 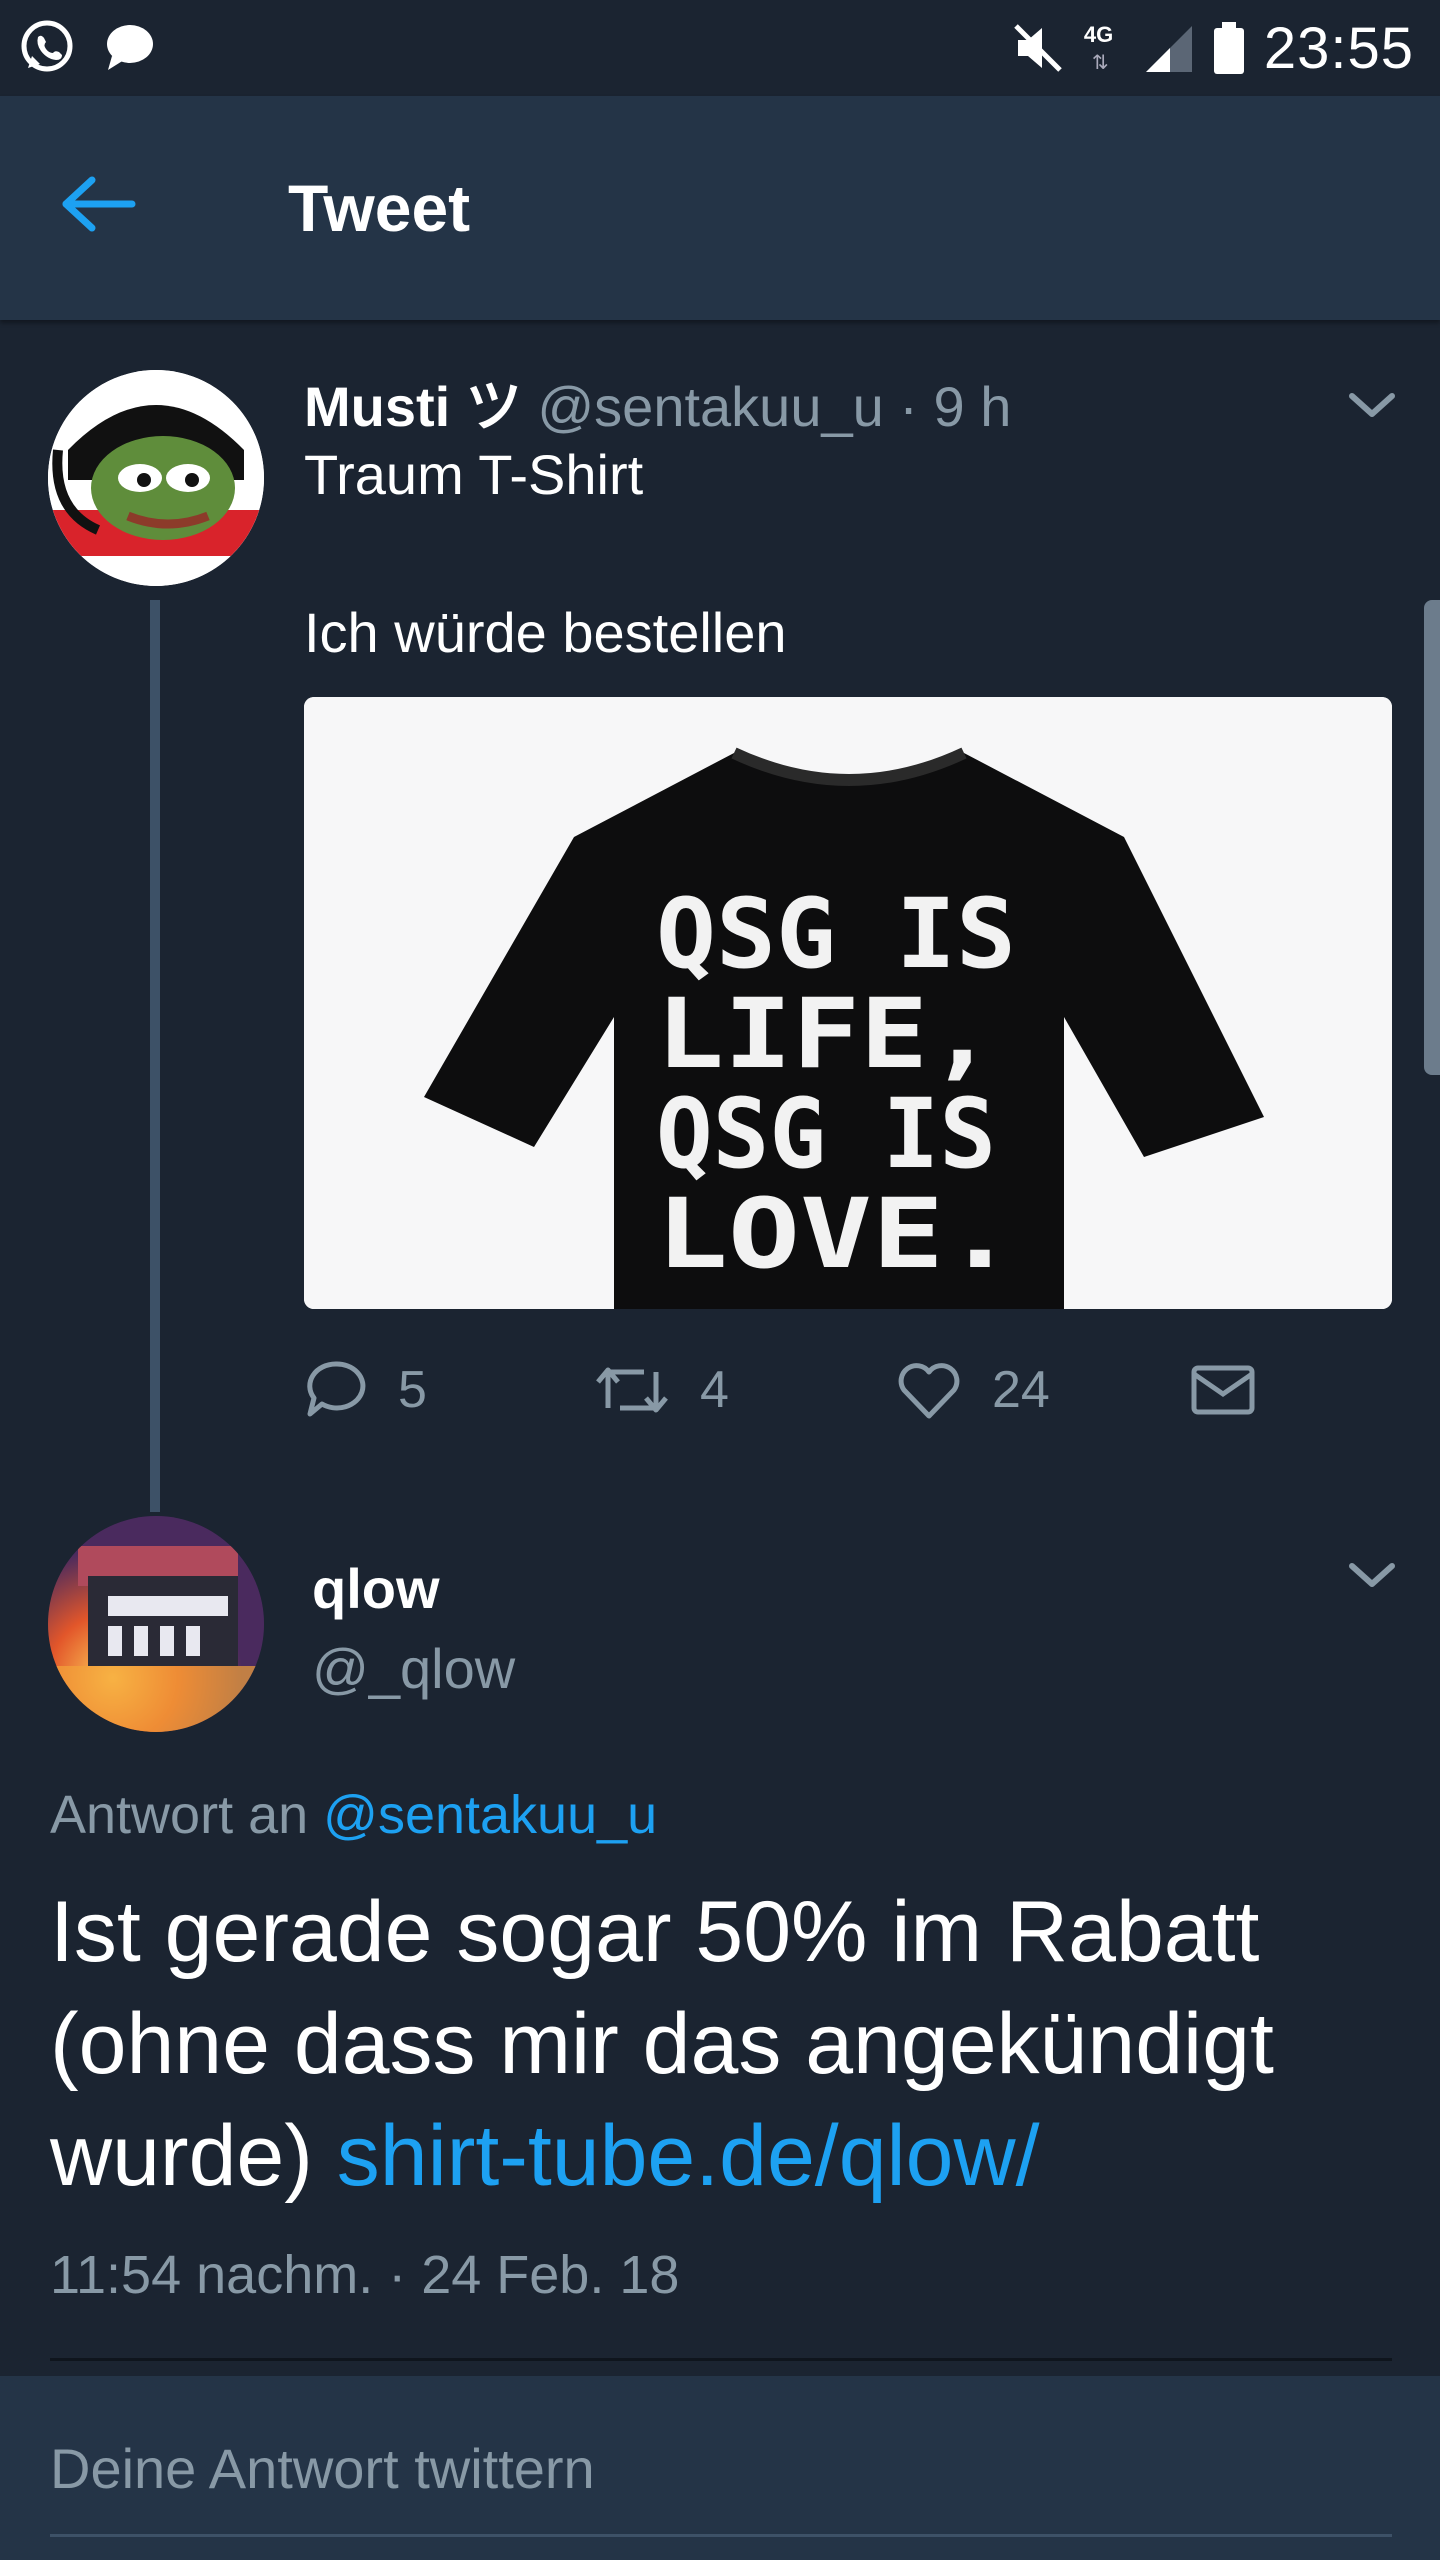 What do you see at coordinates (412, 1390) in the screenshot?
I see `reply-count: 5` at bounding box center [412, 1390].